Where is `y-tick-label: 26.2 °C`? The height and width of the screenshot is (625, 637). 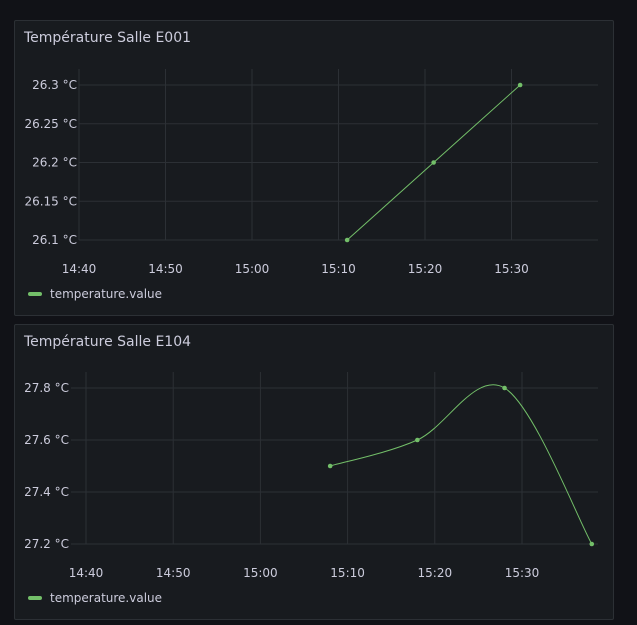 y-tick-label: 26.2 °C is located at coordinates (54, 163).